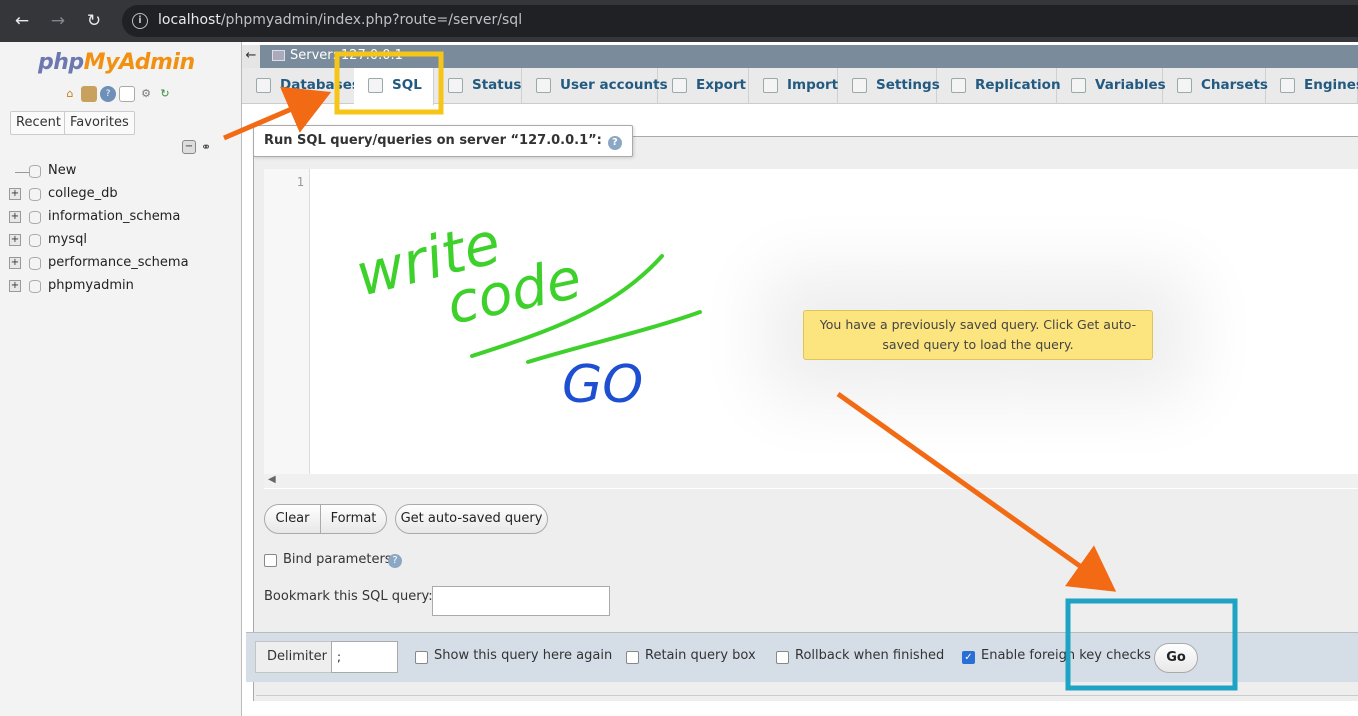  What do you see at coordinates (1066, 655) in the screenshot?
I see `foreign-key-label: Enable foreign key checks` at bounding box center [1066, 655].